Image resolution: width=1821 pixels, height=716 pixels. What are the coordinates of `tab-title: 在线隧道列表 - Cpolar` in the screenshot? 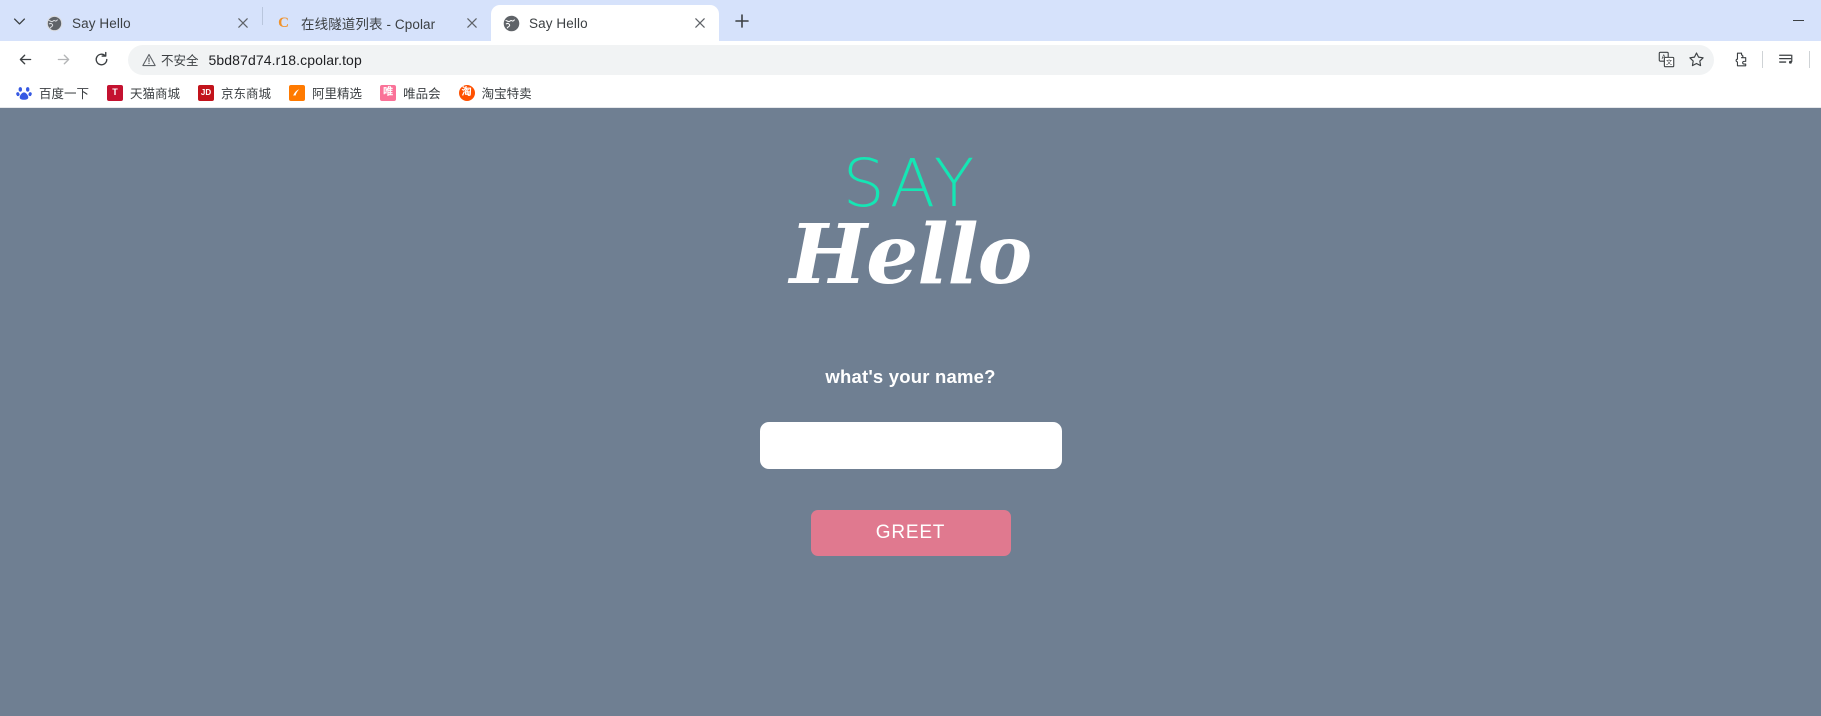 It's located at (368, 24).